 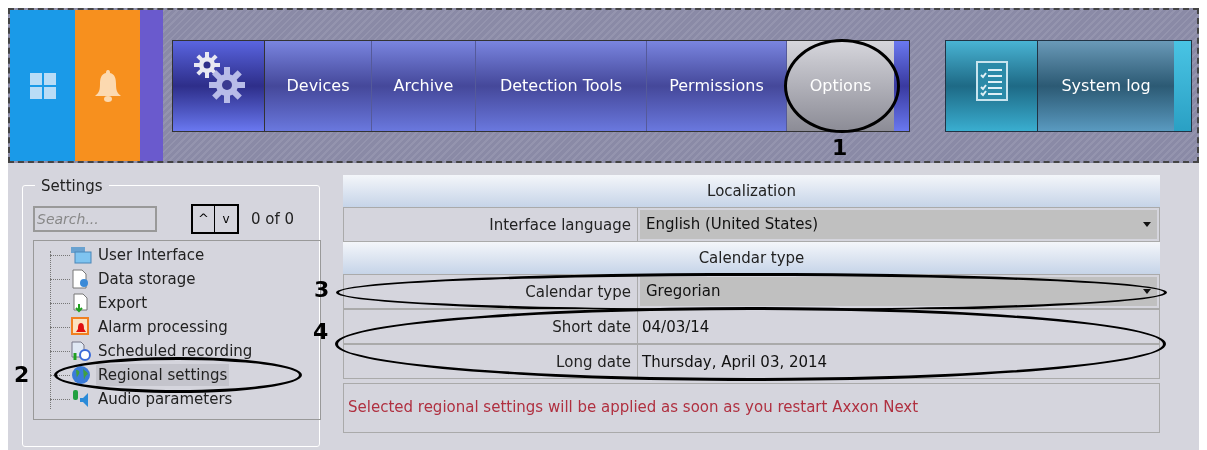 I want to click on windows-tile, so click(x=42, y=85).